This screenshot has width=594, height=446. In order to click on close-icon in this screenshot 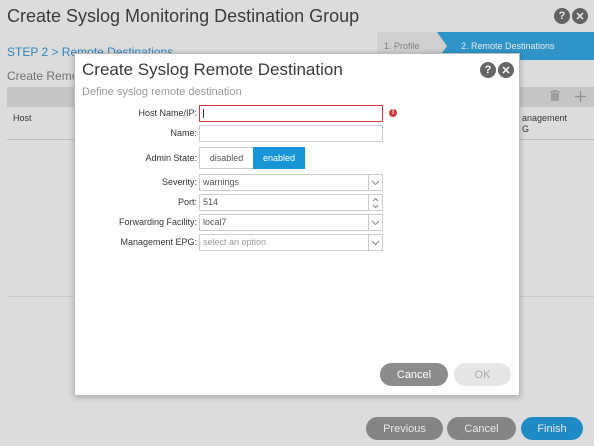, I will do `click(506, 70)`.